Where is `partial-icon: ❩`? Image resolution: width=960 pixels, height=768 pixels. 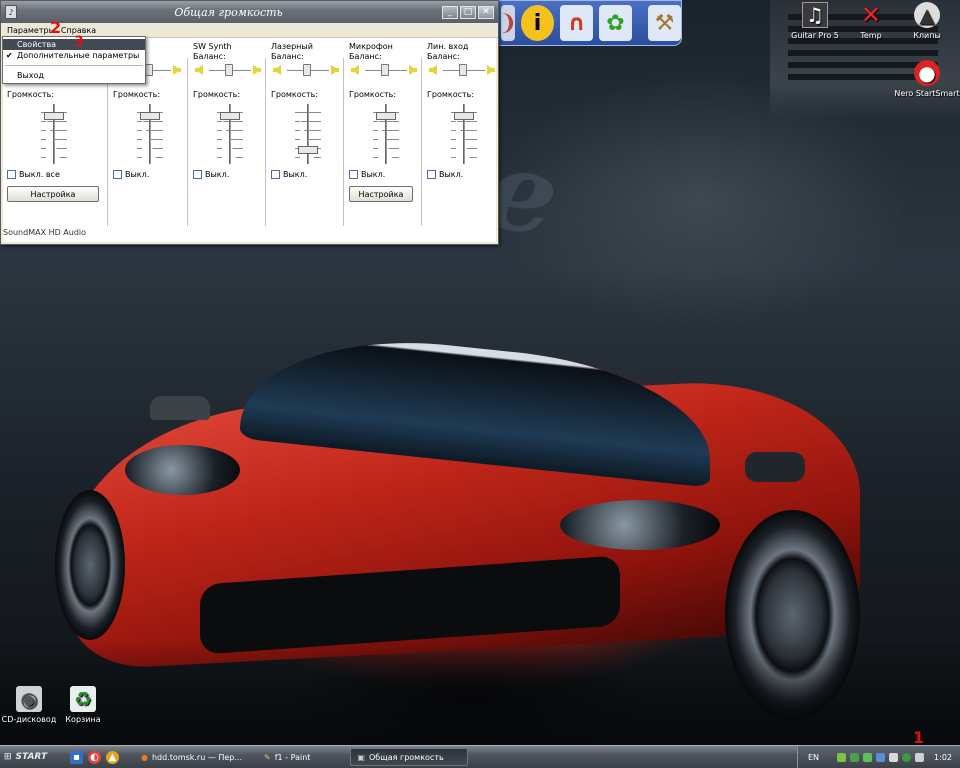 partial-icon: ❩ is located at coordinates (508, 23).